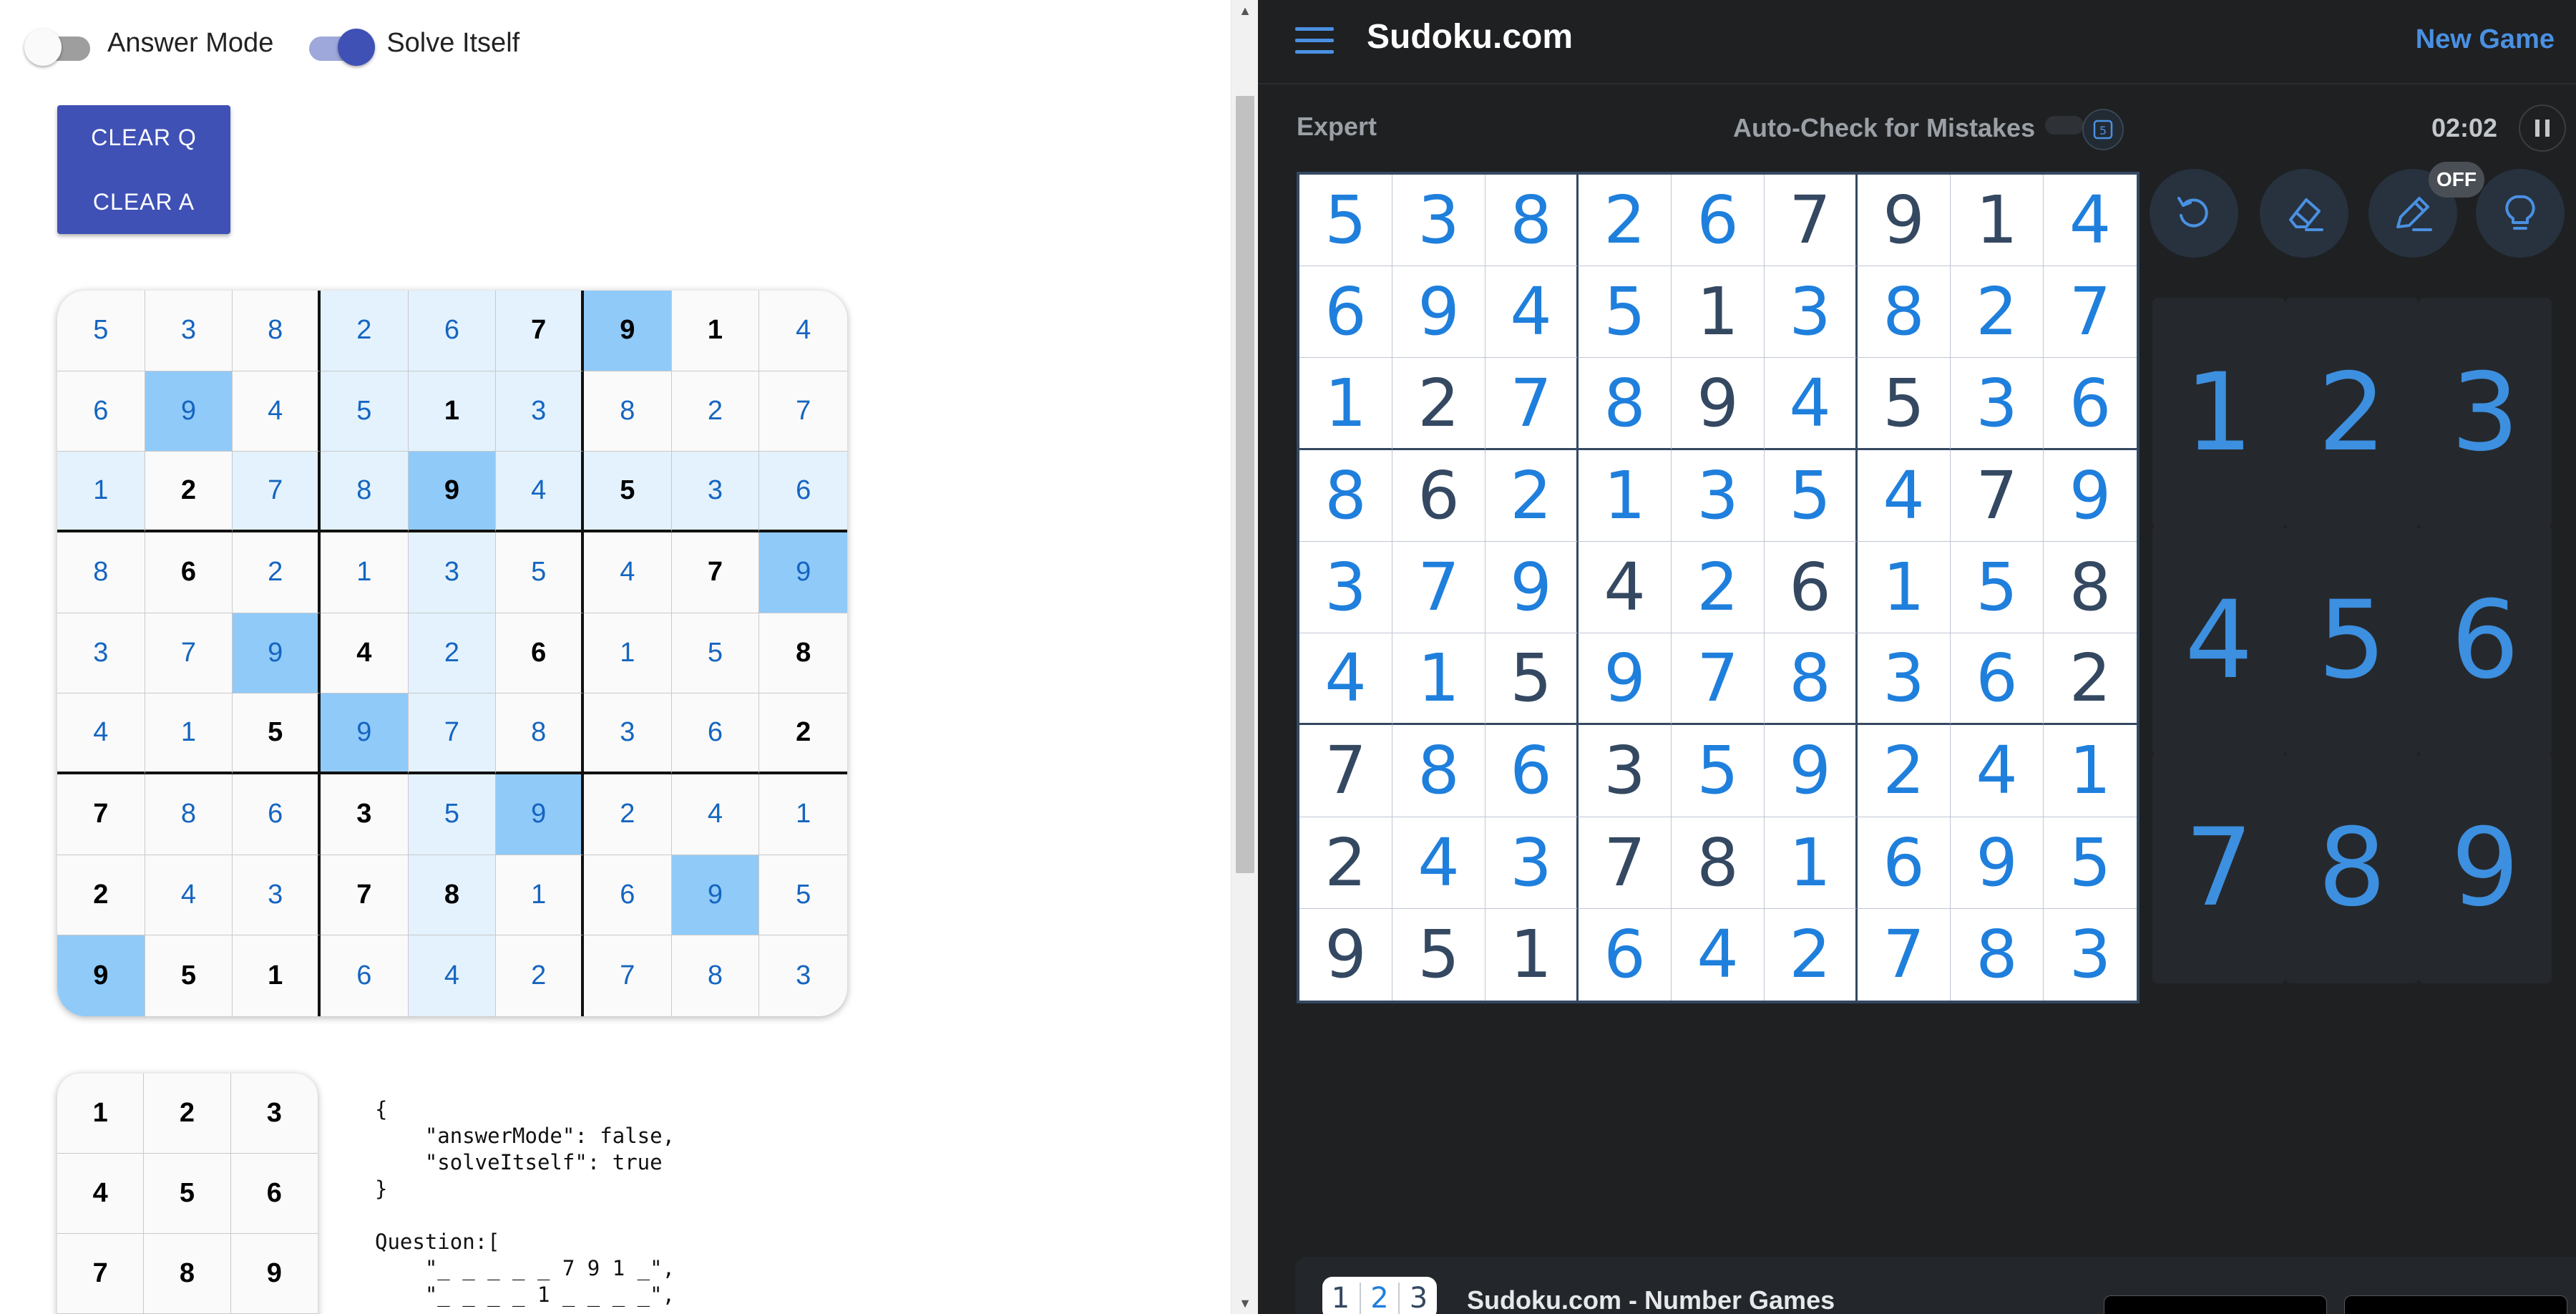 The width and height of the screenshot is (2576, 1314). What do you see at coordinates (2215, 1304) in the screenshot?
I see `app-store-button` at bounding box center [2215, 1304].